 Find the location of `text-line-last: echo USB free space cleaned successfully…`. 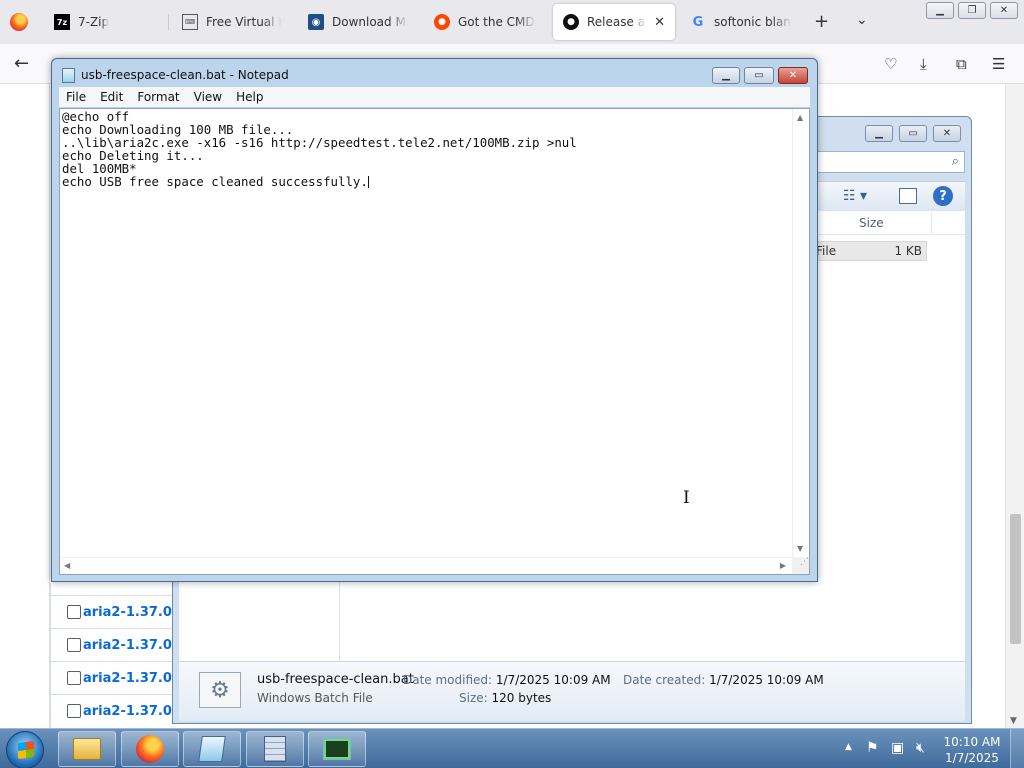

text-line-last: echo USB free space cleaned successfully… is located at coordinates (319, 181).